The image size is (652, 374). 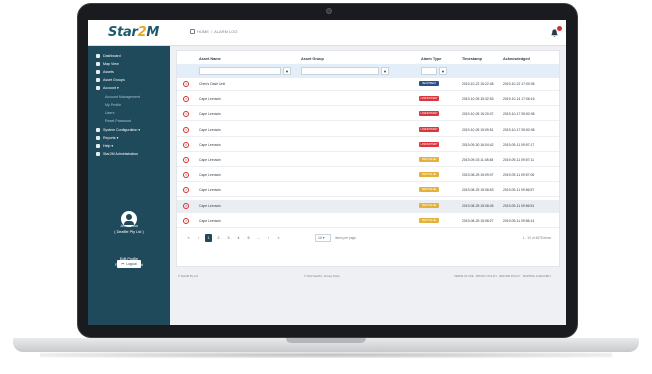 I want to click on breadcrumb-current: ALARM LOG, so click(x=226, y=31).